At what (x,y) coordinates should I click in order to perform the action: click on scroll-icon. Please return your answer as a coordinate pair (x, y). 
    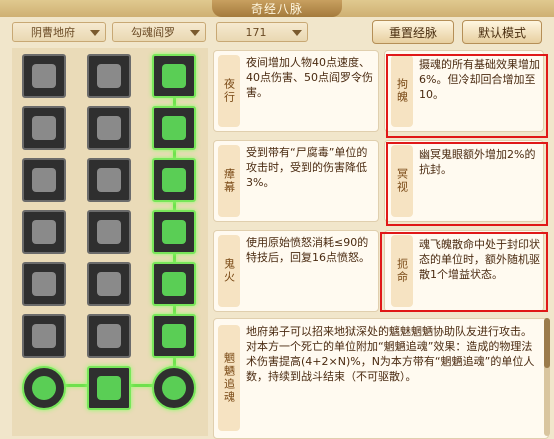
    Looking at the image, I should click on (44, 284).